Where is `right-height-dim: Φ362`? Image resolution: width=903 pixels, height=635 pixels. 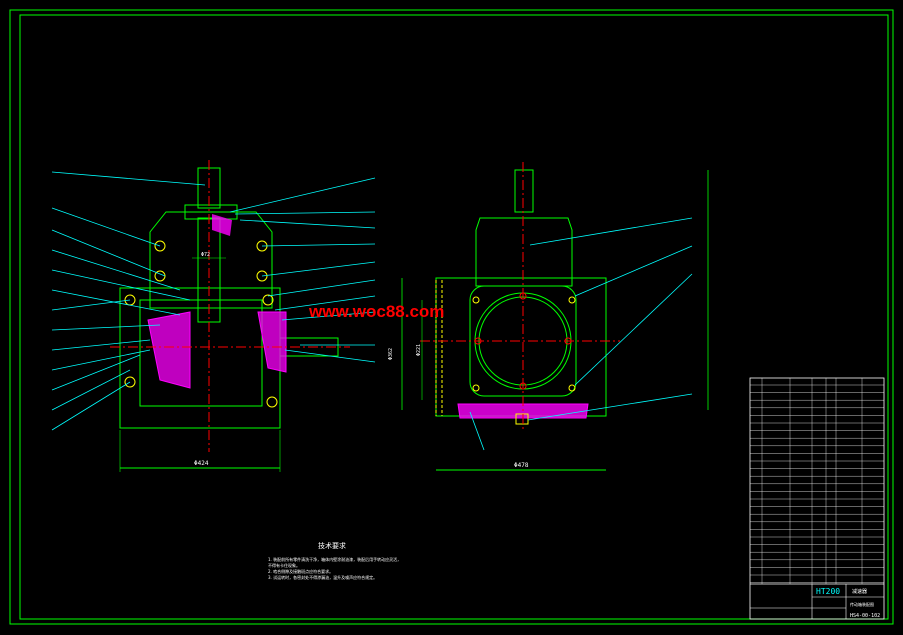 right-height-dim: Φ362 is located at coordinates (391, 354).